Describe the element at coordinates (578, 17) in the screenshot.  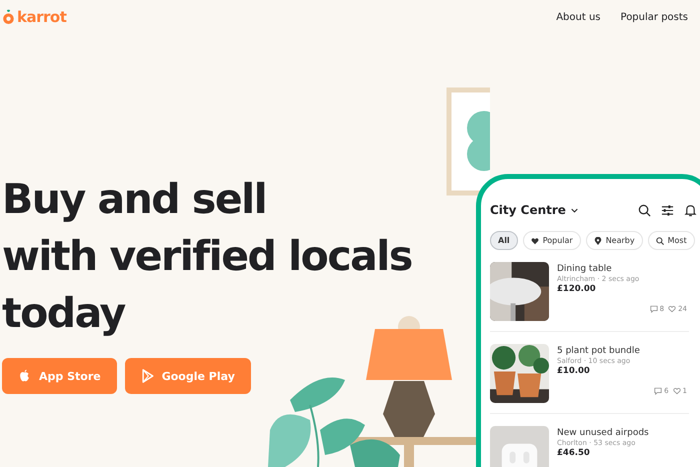
I see `nav-link: About us` at that location.